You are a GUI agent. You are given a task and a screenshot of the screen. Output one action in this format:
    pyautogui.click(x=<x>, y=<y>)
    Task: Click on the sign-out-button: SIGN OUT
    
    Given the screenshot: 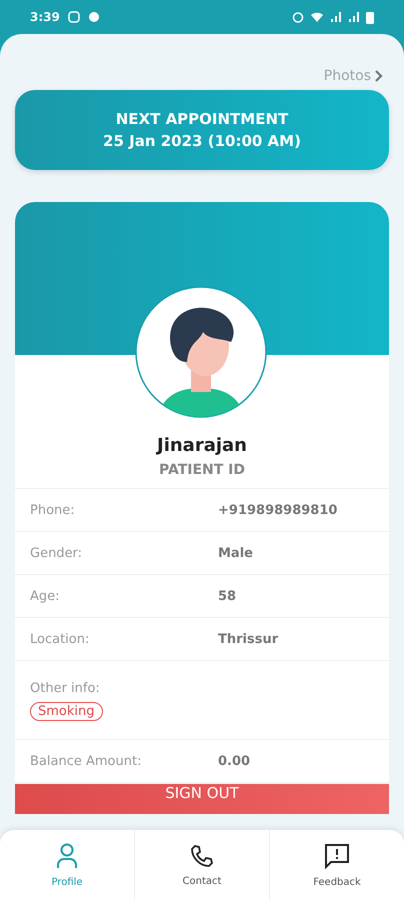 What is the action you would take?
    pyautogui.click(x=202, y=799)
    